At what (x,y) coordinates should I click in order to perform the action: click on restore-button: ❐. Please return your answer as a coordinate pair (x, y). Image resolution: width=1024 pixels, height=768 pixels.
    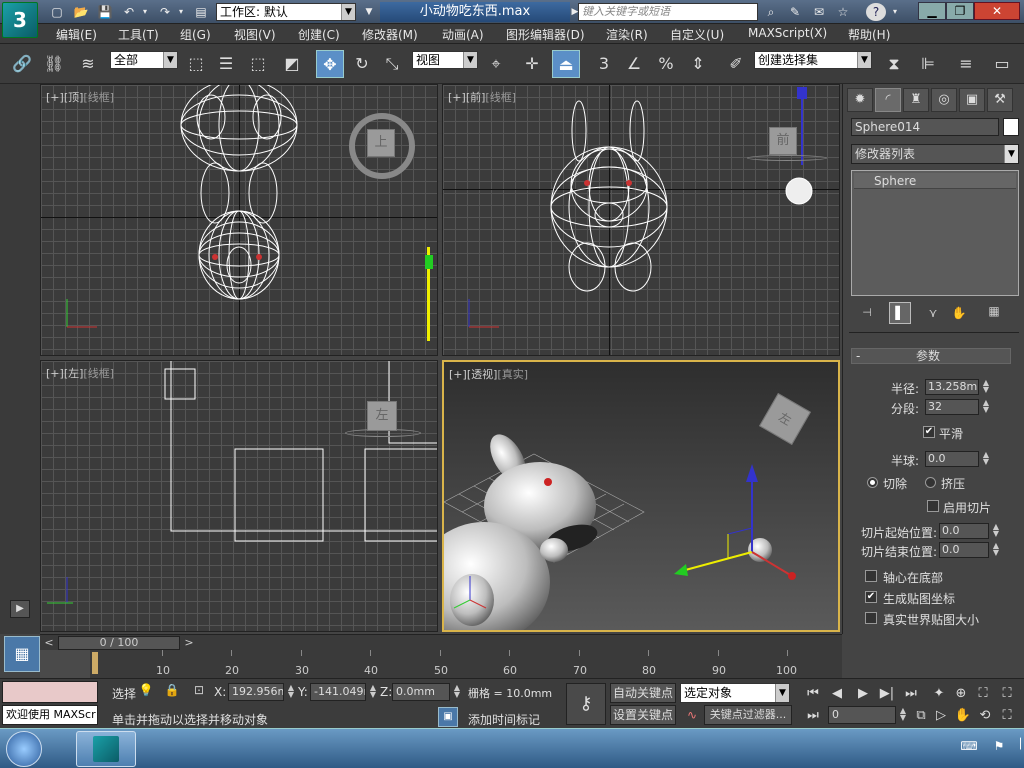
    Looking at the image, I should click on (960, 11).